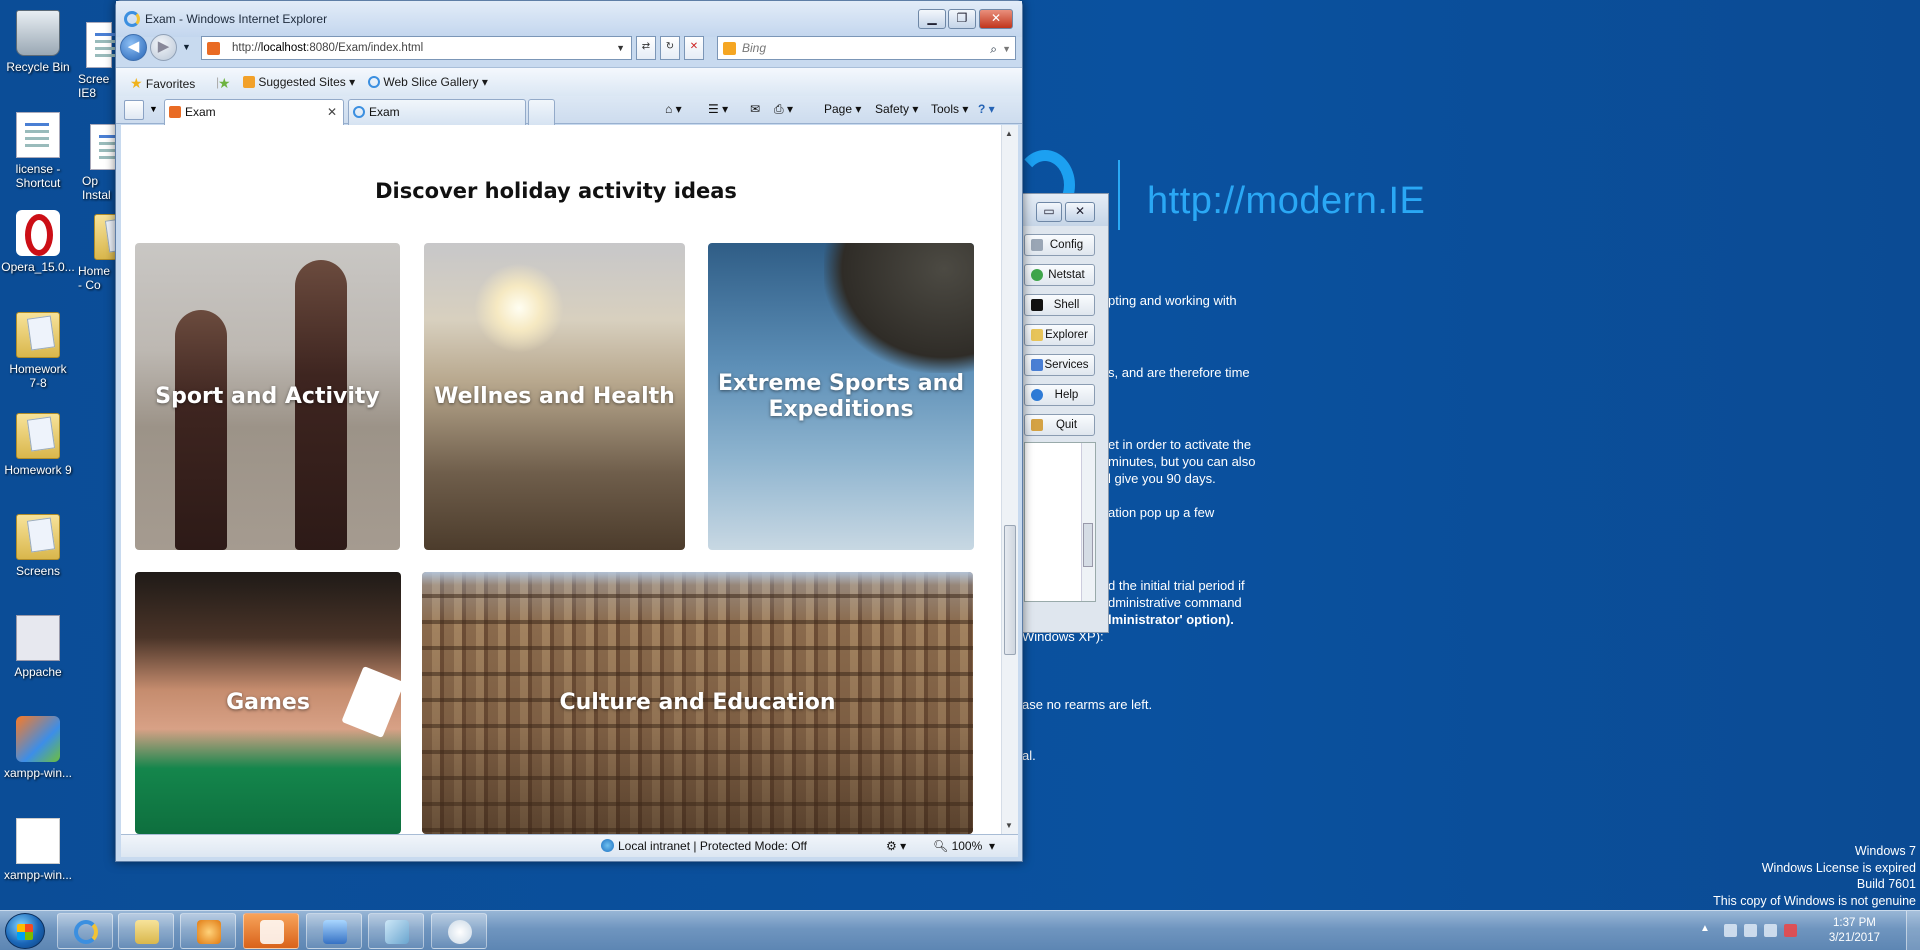  Describe the element at coordinates (299, 82) in the screenshot. I see `suggested-sites-link: Suggested Sites ▾` at that location.